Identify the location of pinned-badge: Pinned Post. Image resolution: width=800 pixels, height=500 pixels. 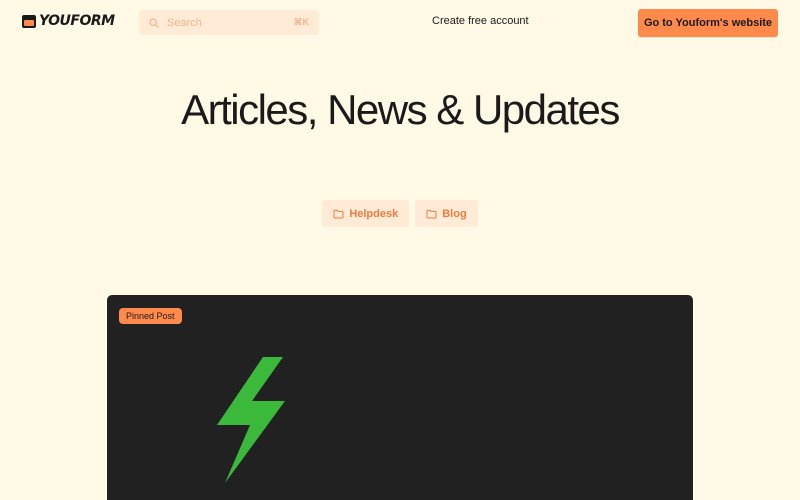
(150, 316).